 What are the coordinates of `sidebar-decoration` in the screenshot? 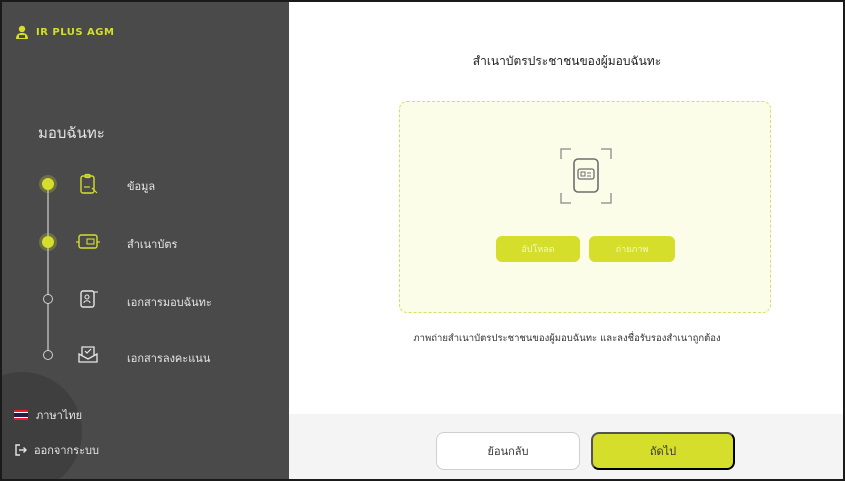 It's located at (42, 425).